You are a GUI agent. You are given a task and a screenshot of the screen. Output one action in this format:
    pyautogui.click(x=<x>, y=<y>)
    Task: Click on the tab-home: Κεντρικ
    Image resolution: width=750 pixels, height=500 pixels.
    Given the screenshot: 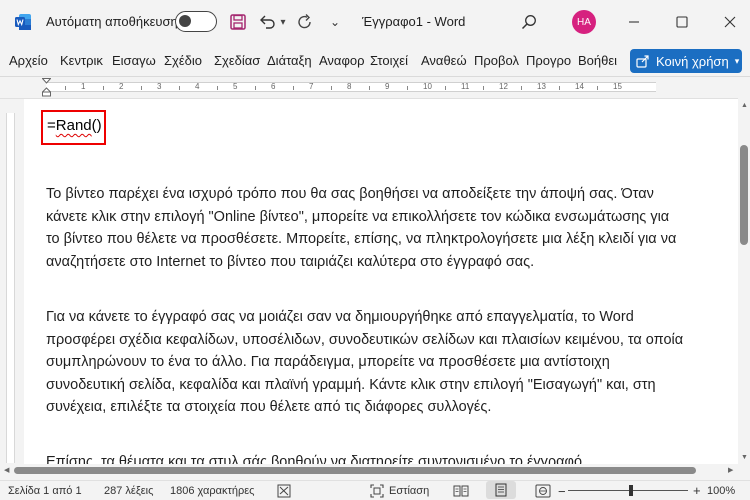 What is the action you would take?
    pyautogui.click(x=82, y=60)
    